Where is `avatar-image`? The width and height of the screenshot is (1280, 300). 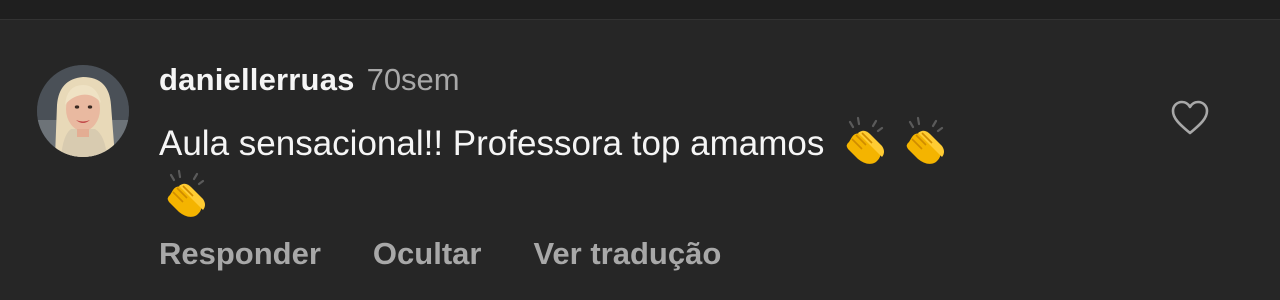
avatar-image is located at coordinates (83, 111).